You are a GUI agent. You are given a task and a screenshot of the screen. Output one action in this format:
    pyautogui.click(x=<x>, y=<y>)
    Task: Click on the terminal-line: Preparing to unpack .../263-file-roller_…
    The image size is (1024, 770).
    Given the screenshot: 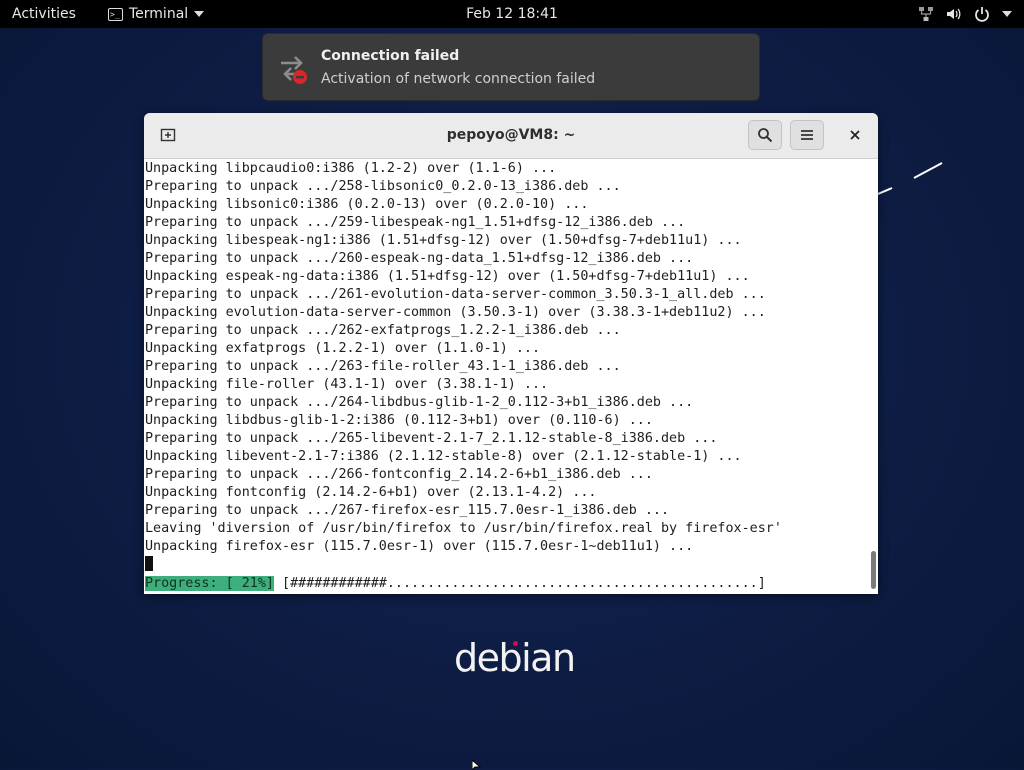 What is the action you would take?
    pyautogui.click(x=383, y=366)
    